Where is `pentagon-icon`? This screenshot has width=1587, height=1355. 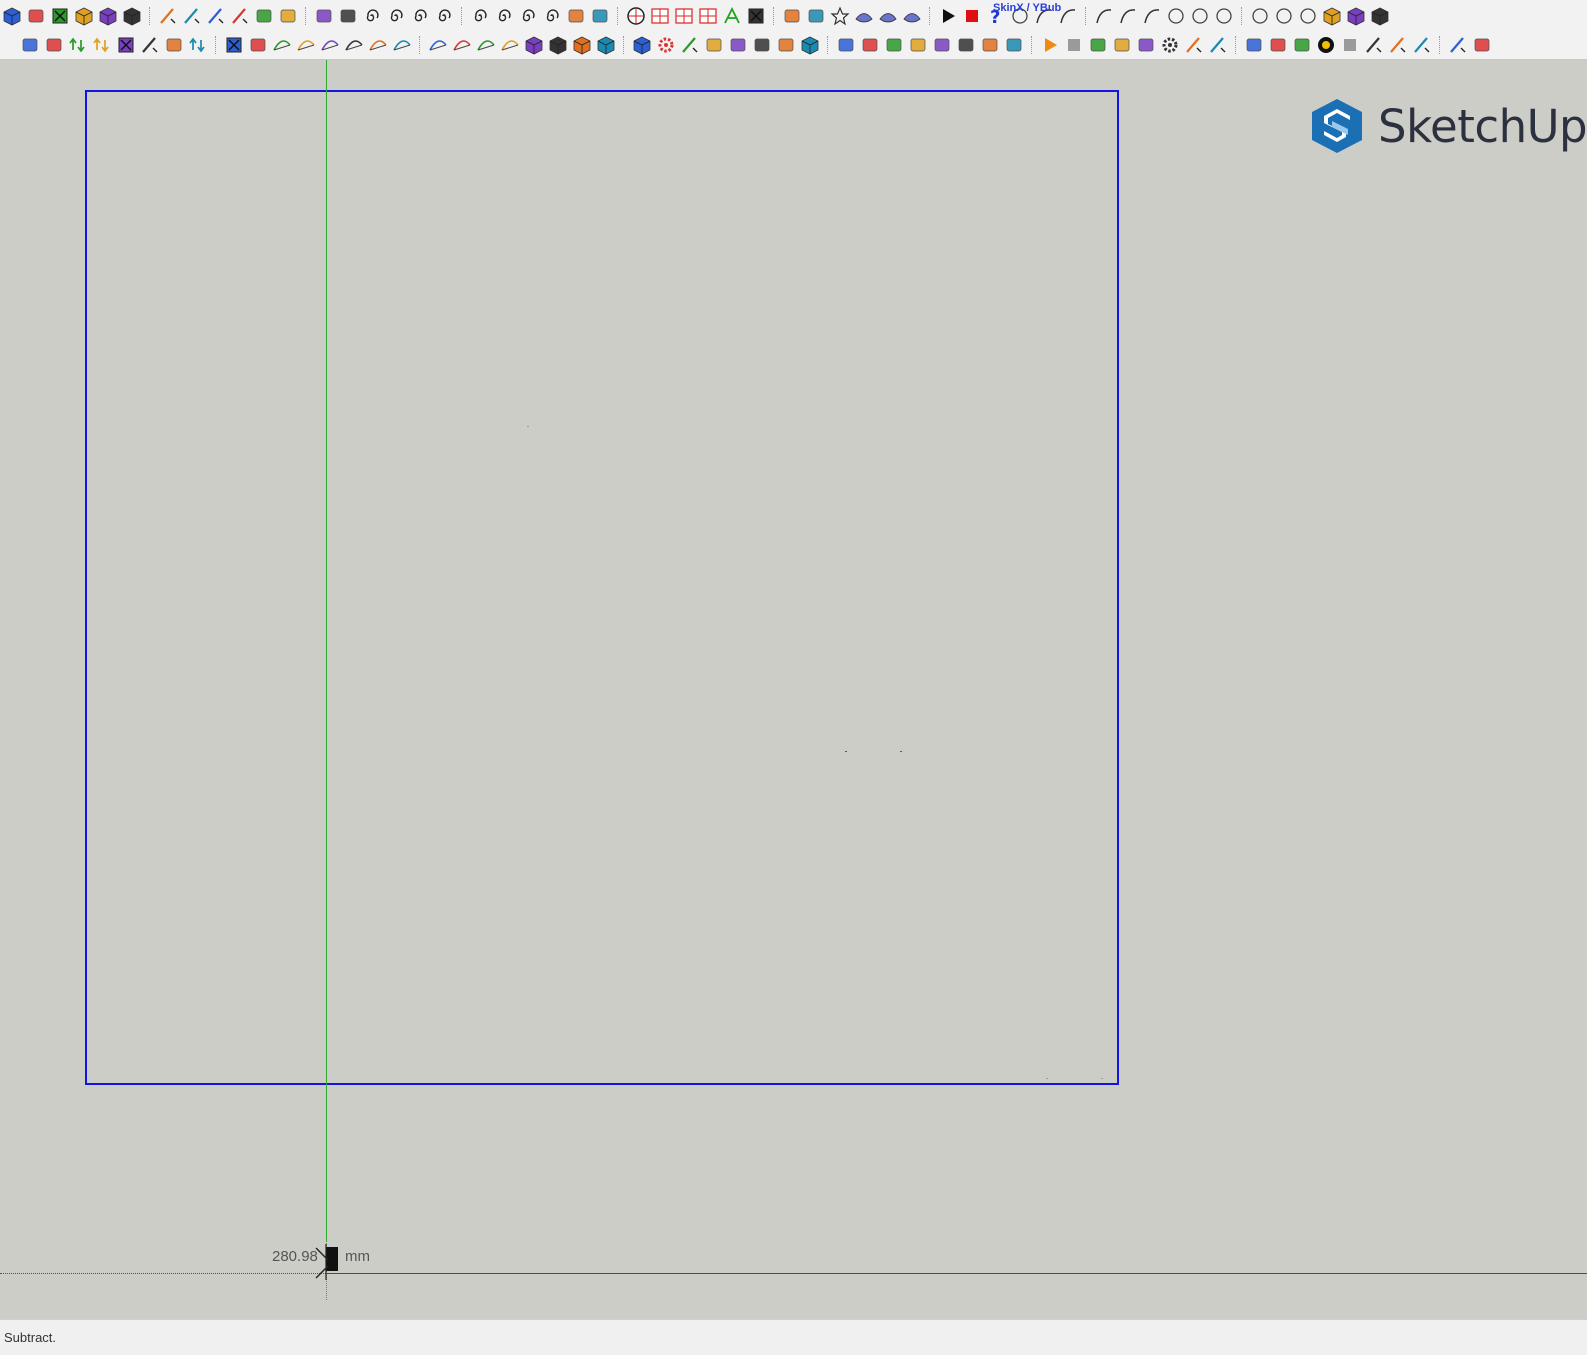 pentagon-icon is located at coordinates (1284, 16).